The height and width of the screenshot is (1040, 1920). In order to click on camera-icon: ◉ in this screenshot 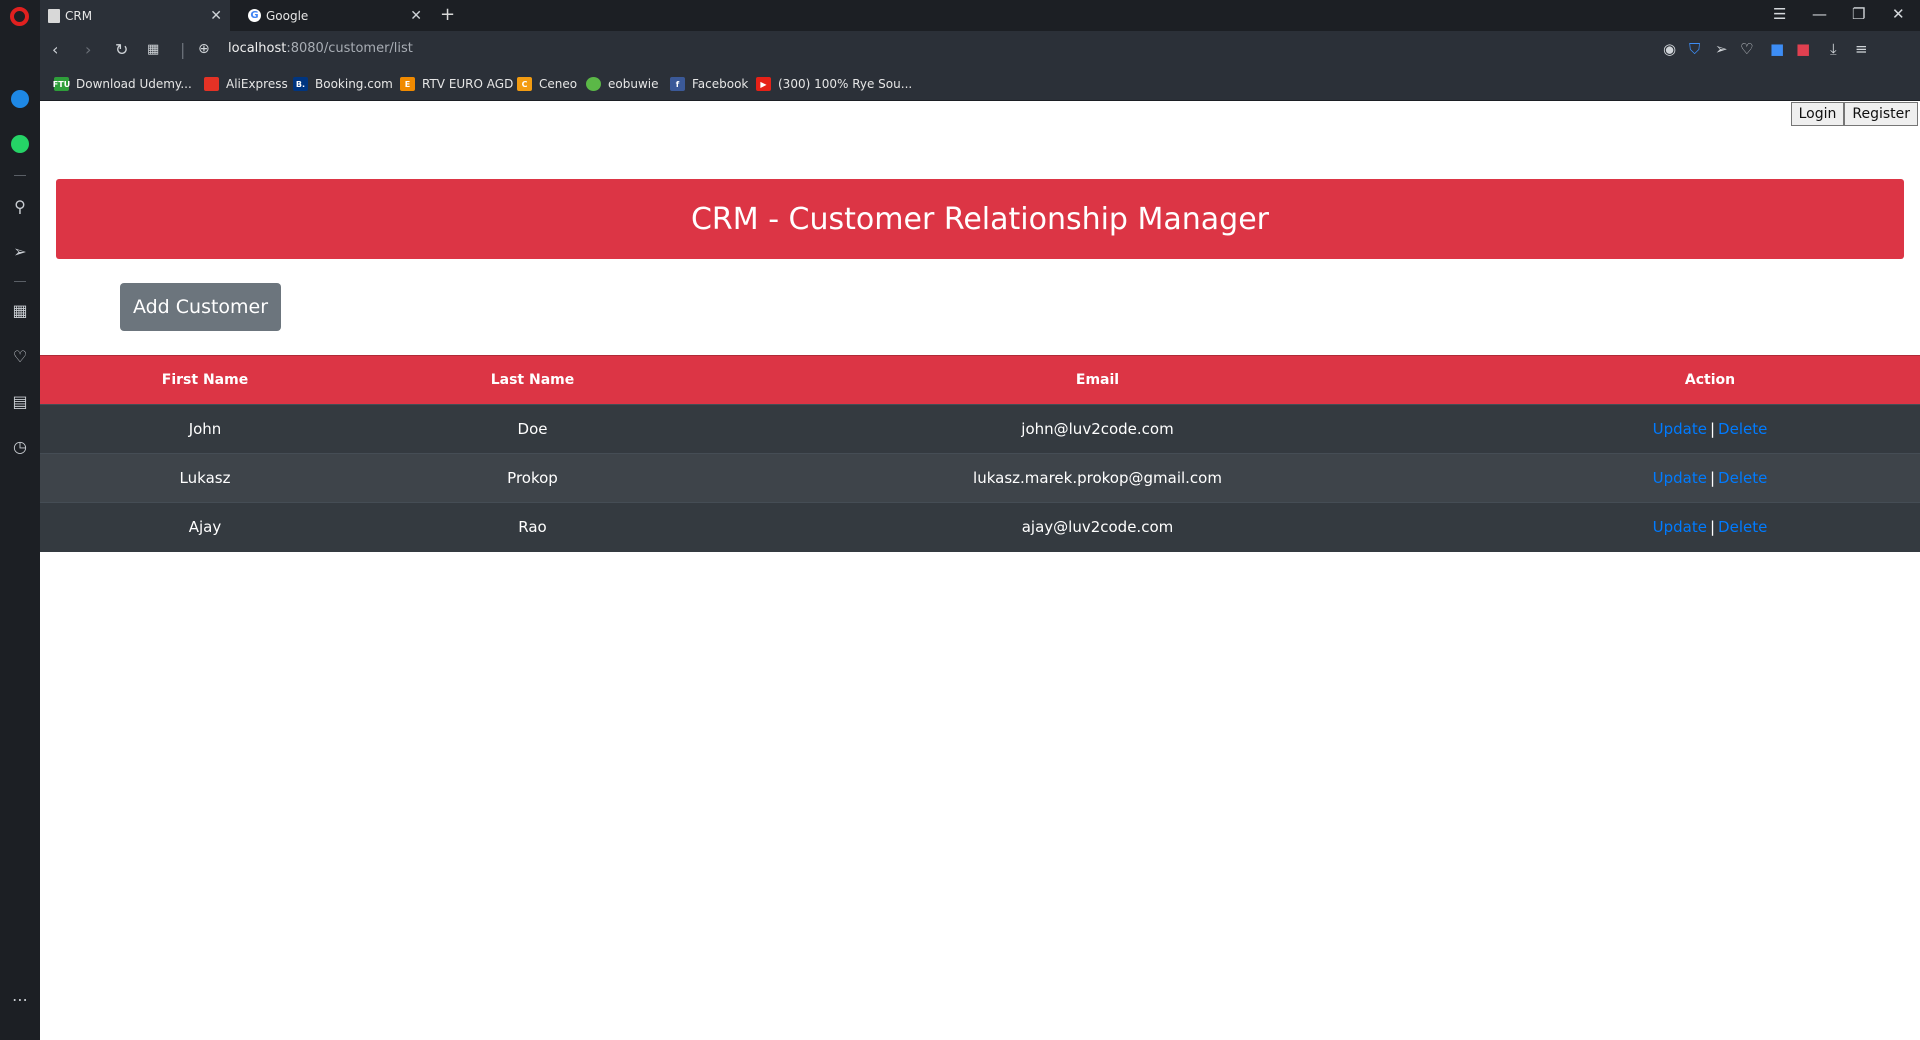, I will do `click(1669, 49)`.